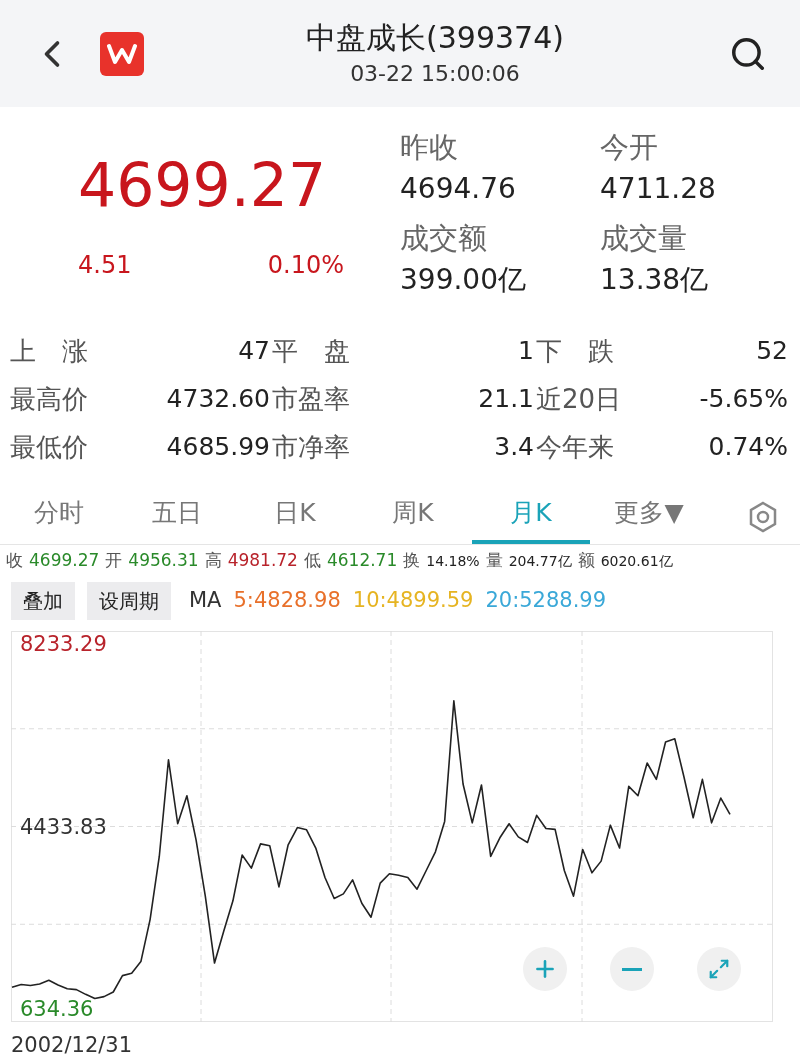  Describe the element at coordinates (311, 447) in the screenshot. I see `stat-label: 市净率` at that location.